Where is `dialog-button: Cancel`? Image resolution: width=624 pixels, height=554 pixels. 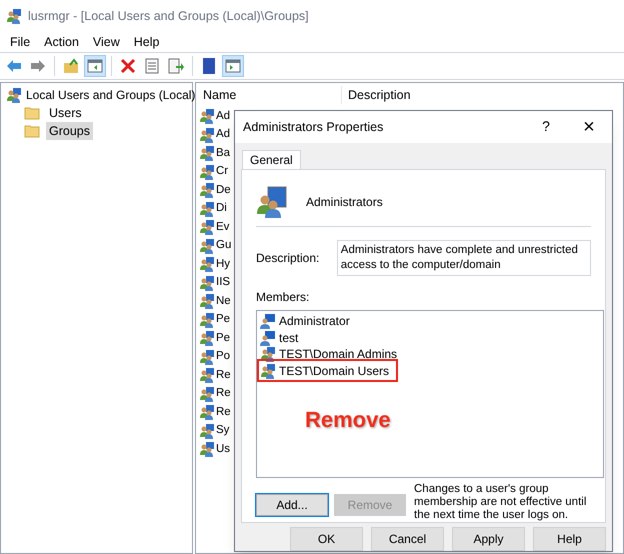 dialog-button: Cancel is located at coordinates (407, 539).